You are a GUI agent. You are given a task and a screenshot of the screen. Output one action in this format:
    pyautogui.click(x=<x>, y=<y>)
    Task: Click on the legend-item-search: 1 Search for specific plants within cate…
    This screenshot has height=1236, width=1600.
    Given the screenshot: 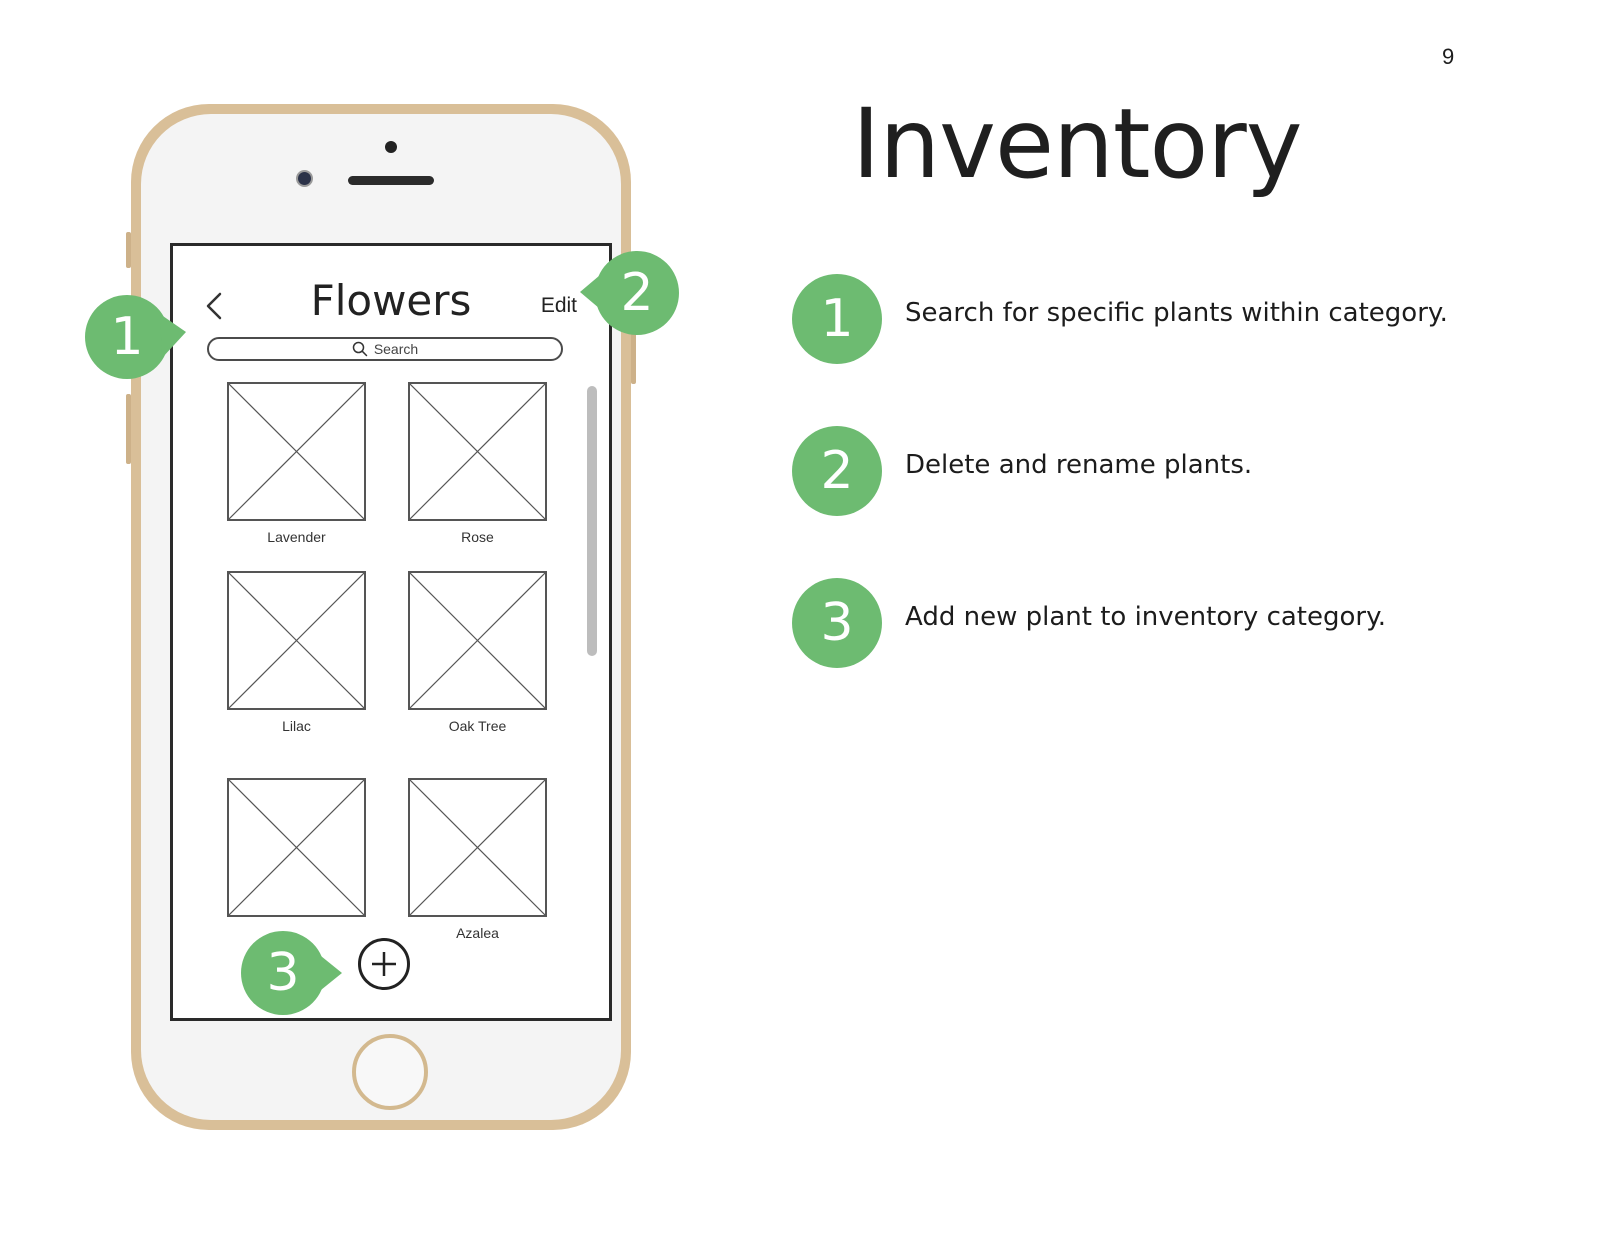 What is the action you would take?
    pyautogui.click(x=1172, y=319)
    